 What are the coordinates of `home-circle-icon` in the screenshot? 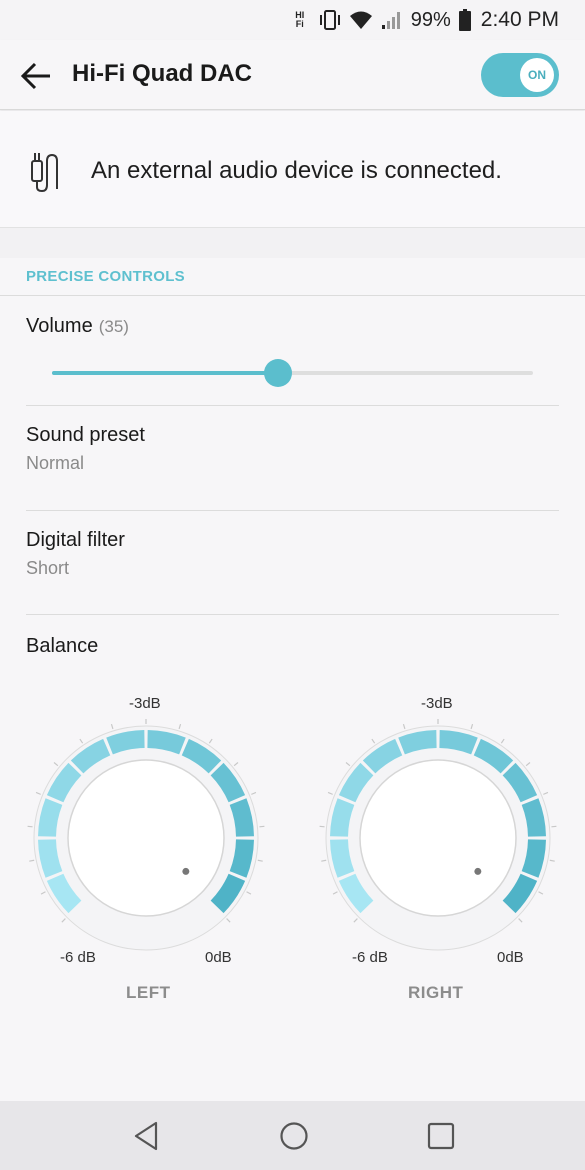 It's located at (294, 1136).